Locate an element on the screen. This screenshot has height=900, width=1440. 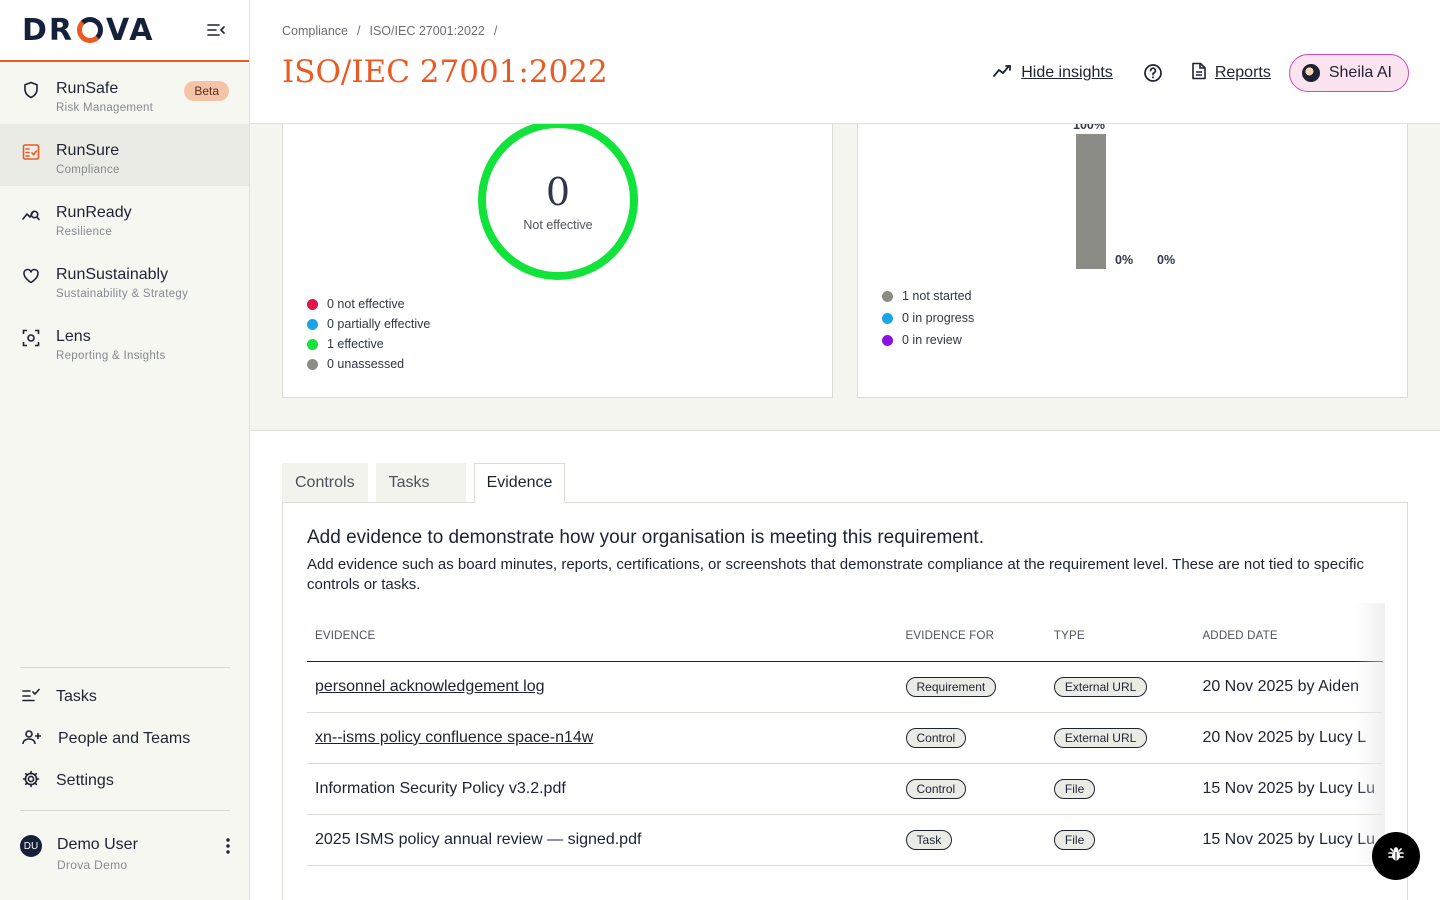
reports-button: Reports is located at coordinates (1231, 73).